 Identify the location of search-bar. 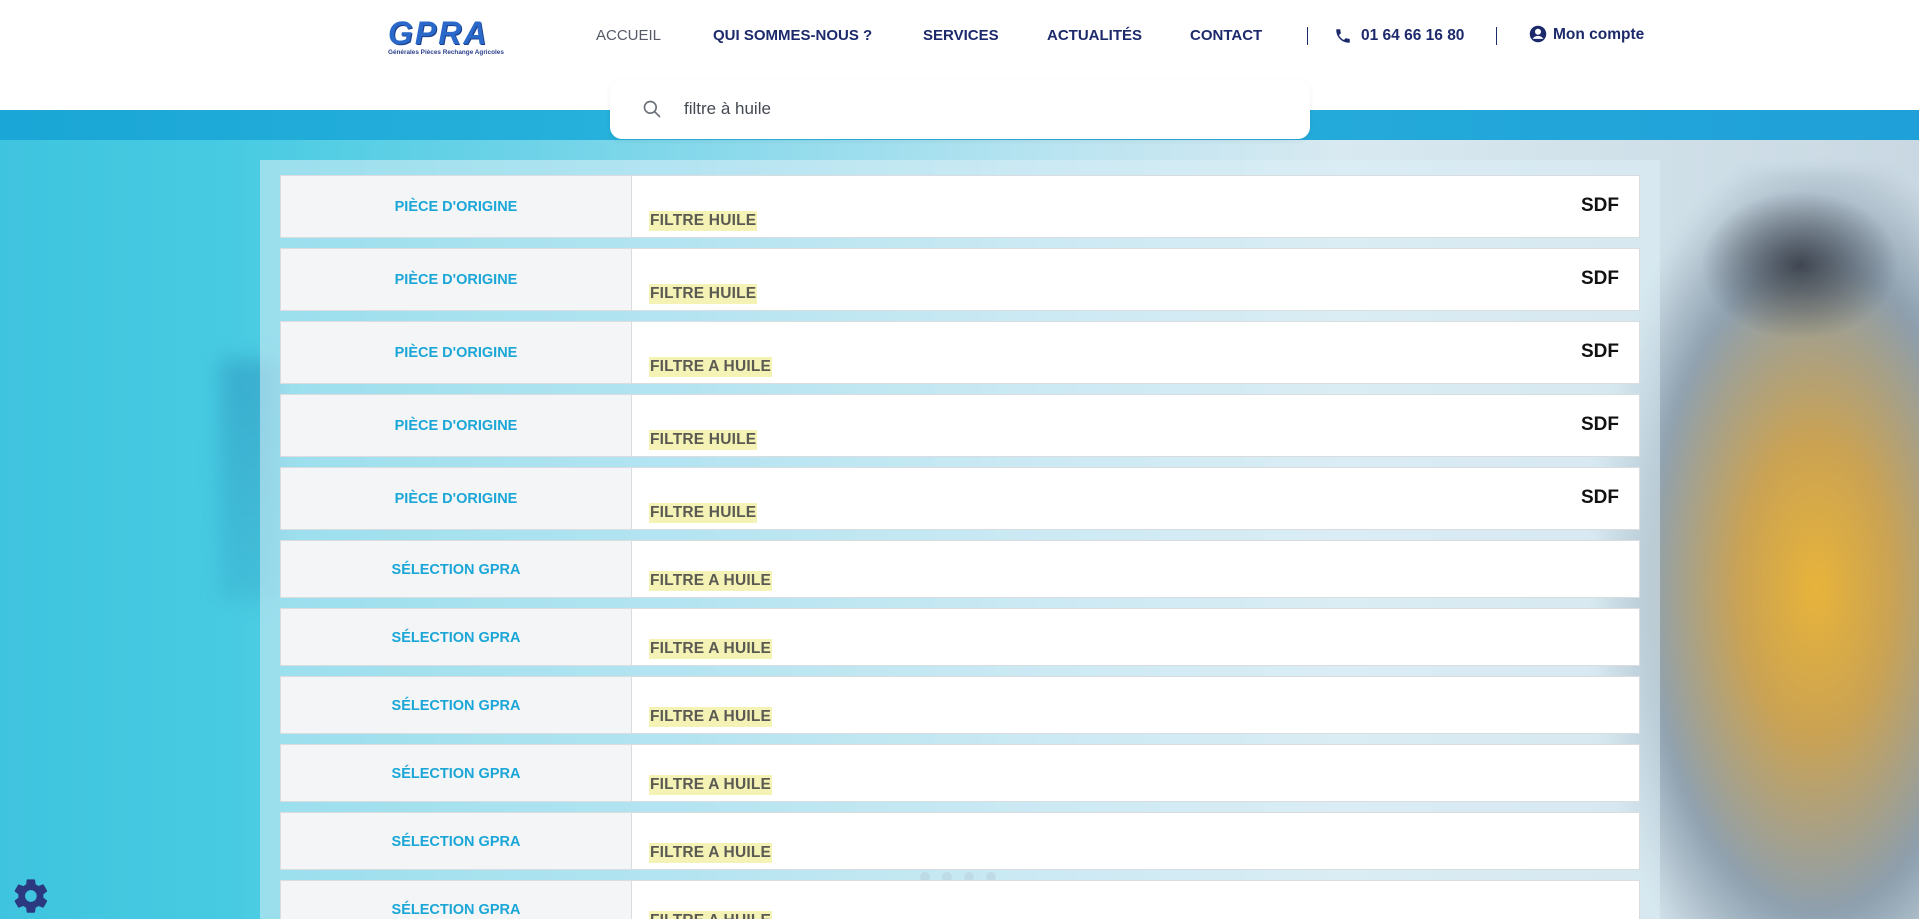
(960, 109).